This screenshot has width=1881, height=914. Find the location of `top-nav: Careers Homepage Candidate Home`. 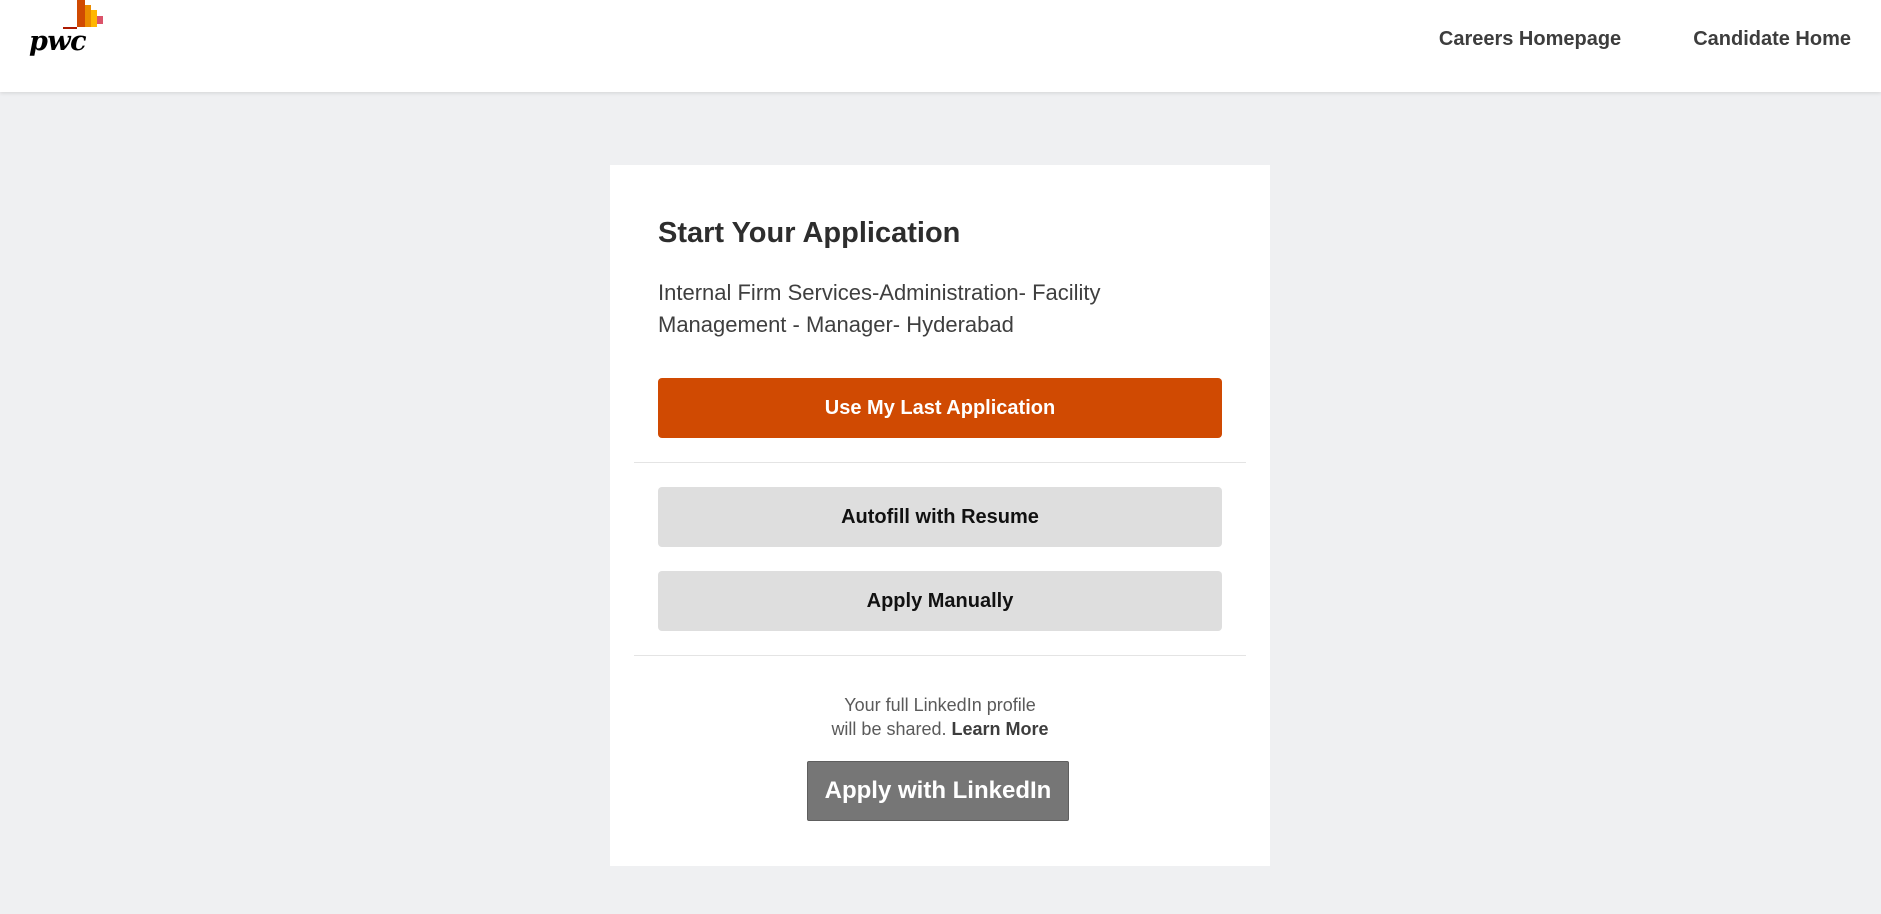

top-nav: Careers Homepage Candidate Home is located at coordinates (1645, 39).